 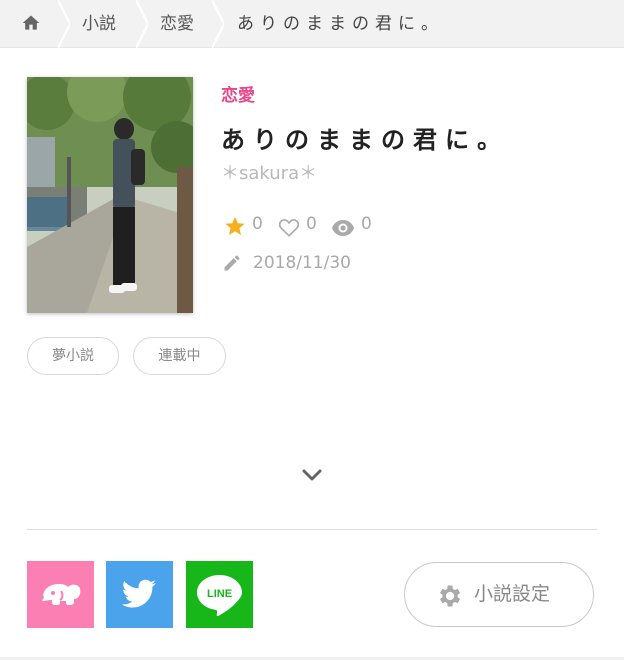 I want to click on like-count: 0, so click(x=311, y=224).